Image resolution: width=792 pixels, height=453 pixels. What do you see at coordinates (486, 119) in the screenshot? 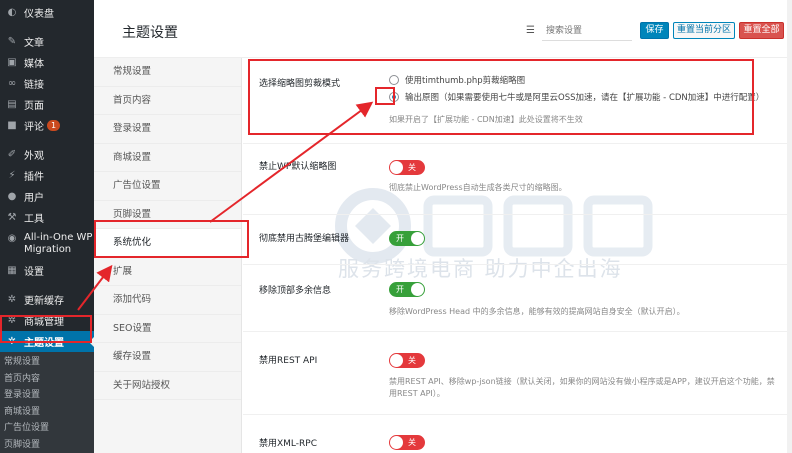
I see `thumb-mode-desc: 如果开启了【扩展功能 - CDN加速】此处设置将不生效` at bounding box center [486, 119].